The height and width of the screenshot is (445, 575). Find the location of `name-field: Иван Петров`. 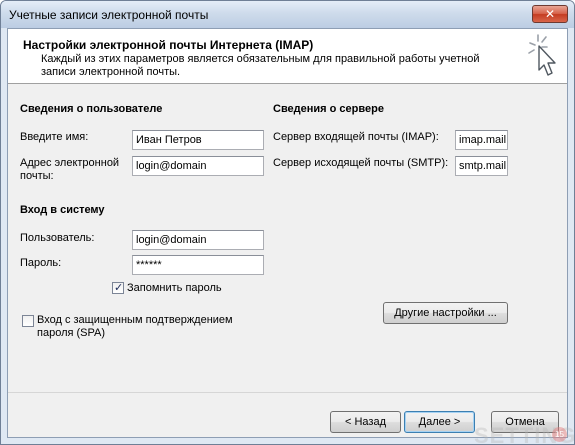

name-field: Иван Петров is located at coordinates (198, 140).